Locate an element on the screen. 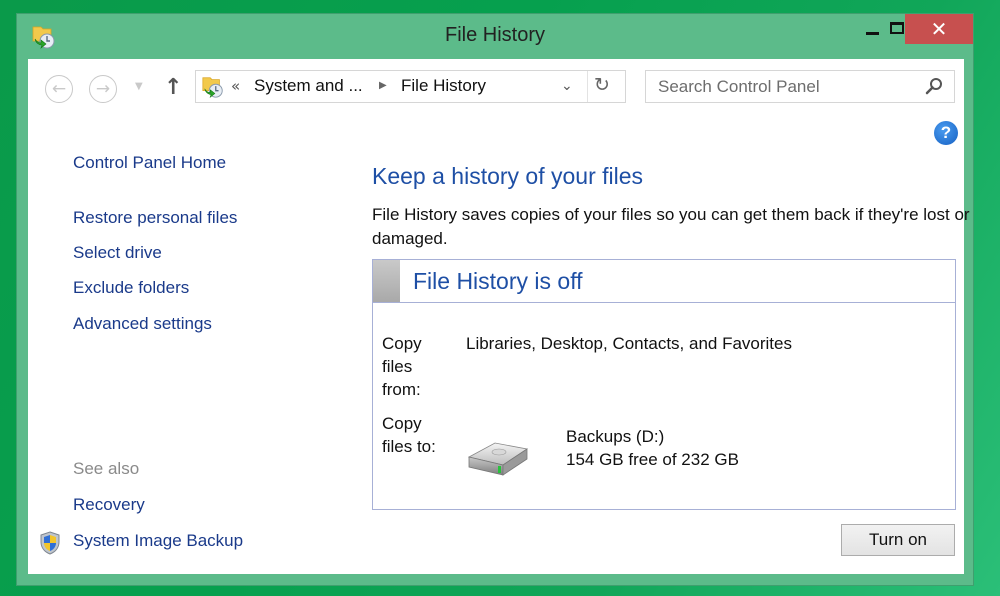  sidebar-control-panel-home: Control Panel Home is located at coordinates (149, 163).